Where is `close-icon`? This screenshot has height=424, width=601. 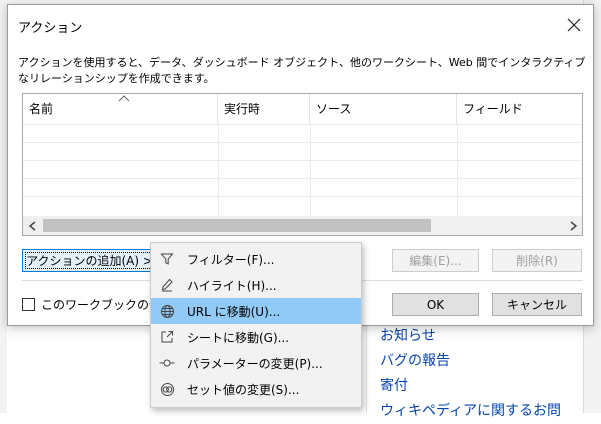
close-icon is located at coordinates (574, 25).